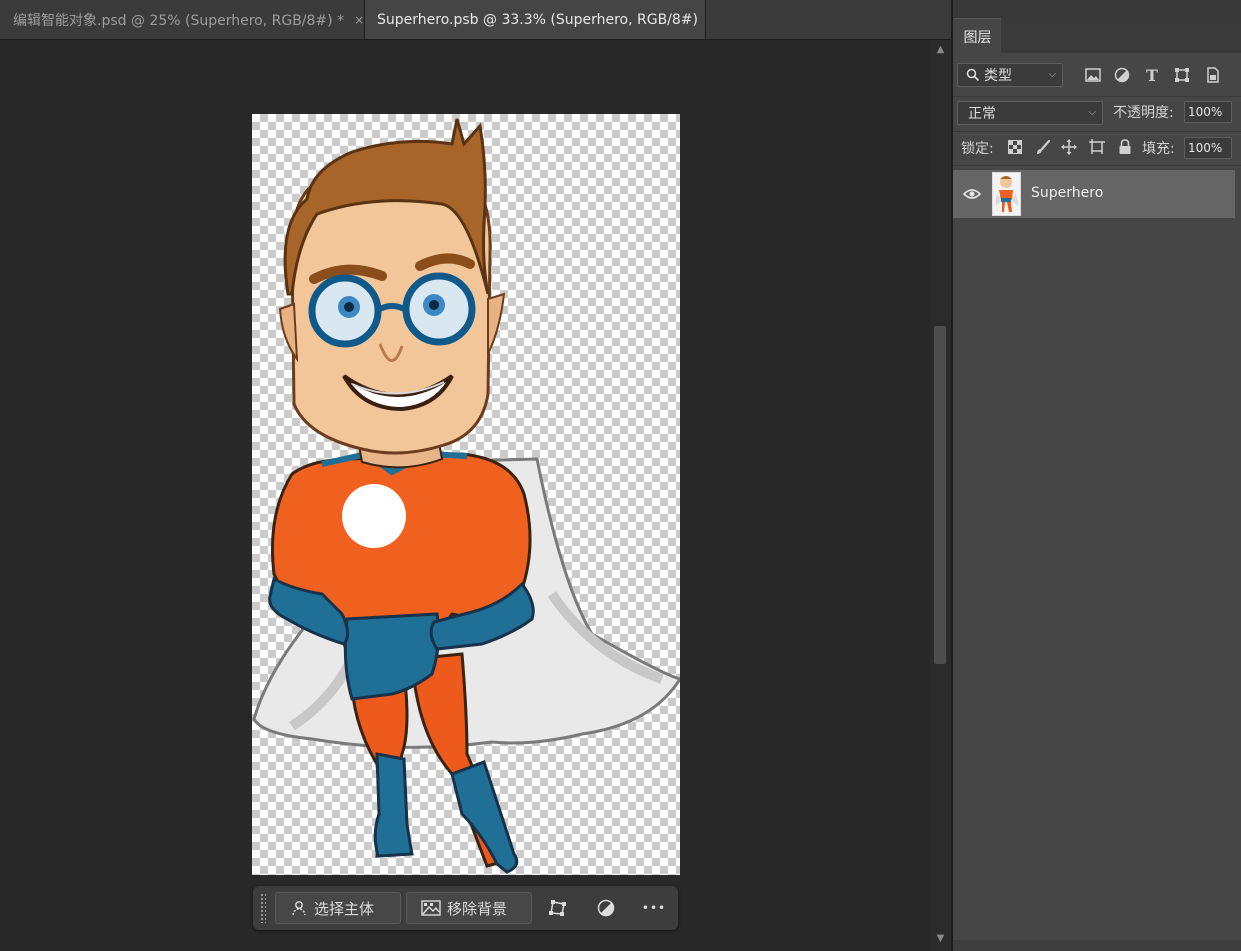  Describe the element at coordinates (1097, 9) in the screenshot. I see `panel-header-strip` at that location.